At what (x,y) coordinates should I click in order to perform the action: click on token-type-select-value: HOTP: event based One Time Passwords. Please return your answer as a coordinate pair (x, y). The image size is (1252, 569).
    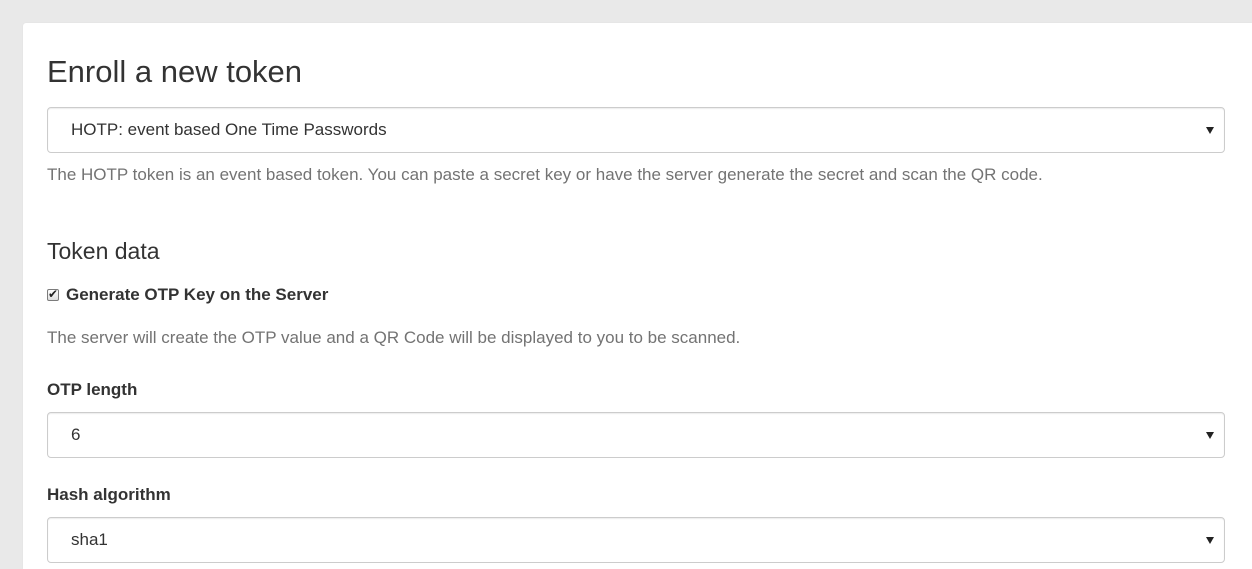
    Looking at the image, I should click on (229, 129).